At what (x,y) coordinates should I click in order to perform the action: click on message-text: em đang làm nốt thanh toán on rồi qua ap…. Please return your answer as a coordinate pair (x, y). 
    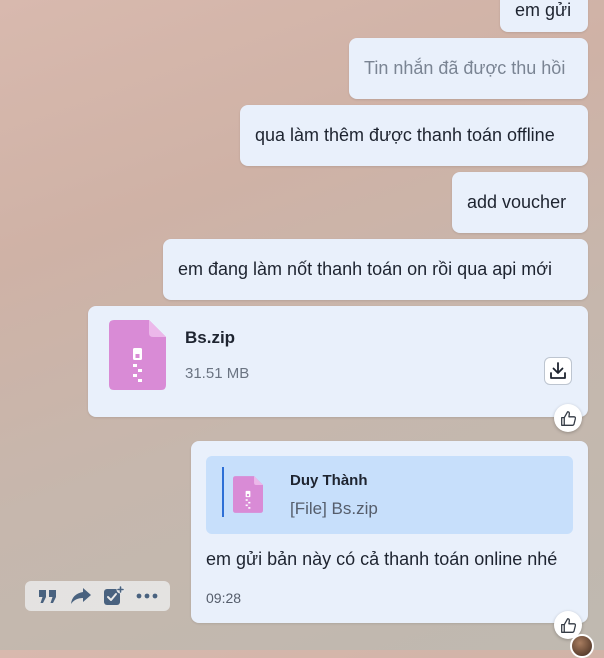
    Looking at the image, I should click on (365, 269).